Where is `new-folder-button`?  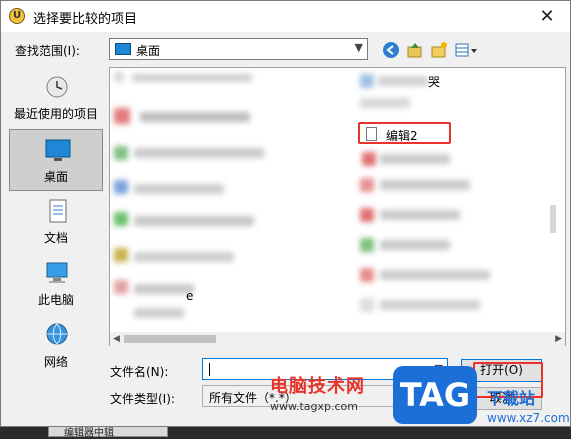 new-folder-button is located at coordinates (439, 51).